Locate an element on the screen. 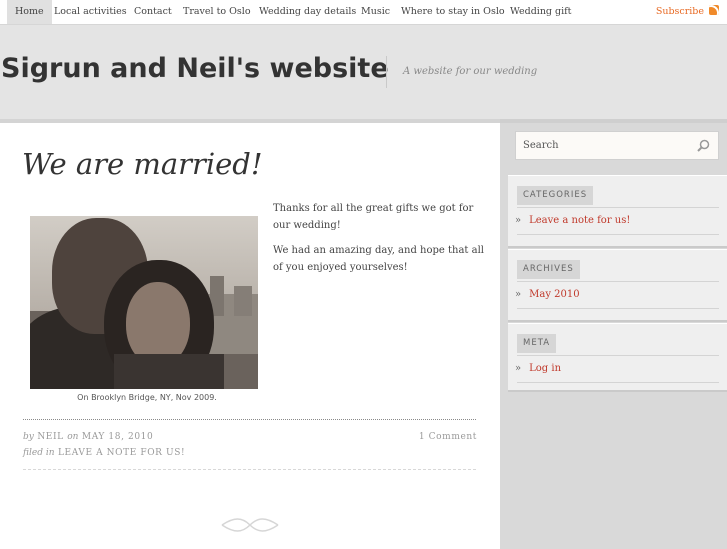 This screenshot has height=549, width=727. archives-link-label: May 2010 is located at coordinates (554, 294).